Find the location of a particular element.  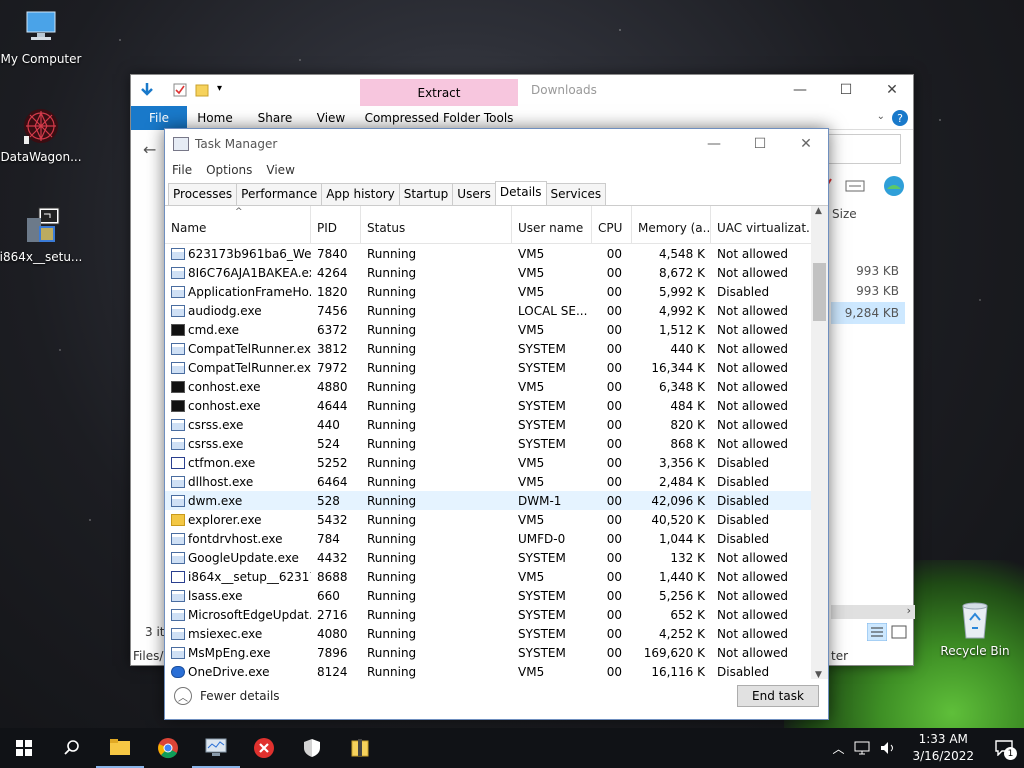

size-column-header: Size is located at coordinates (844, 214).